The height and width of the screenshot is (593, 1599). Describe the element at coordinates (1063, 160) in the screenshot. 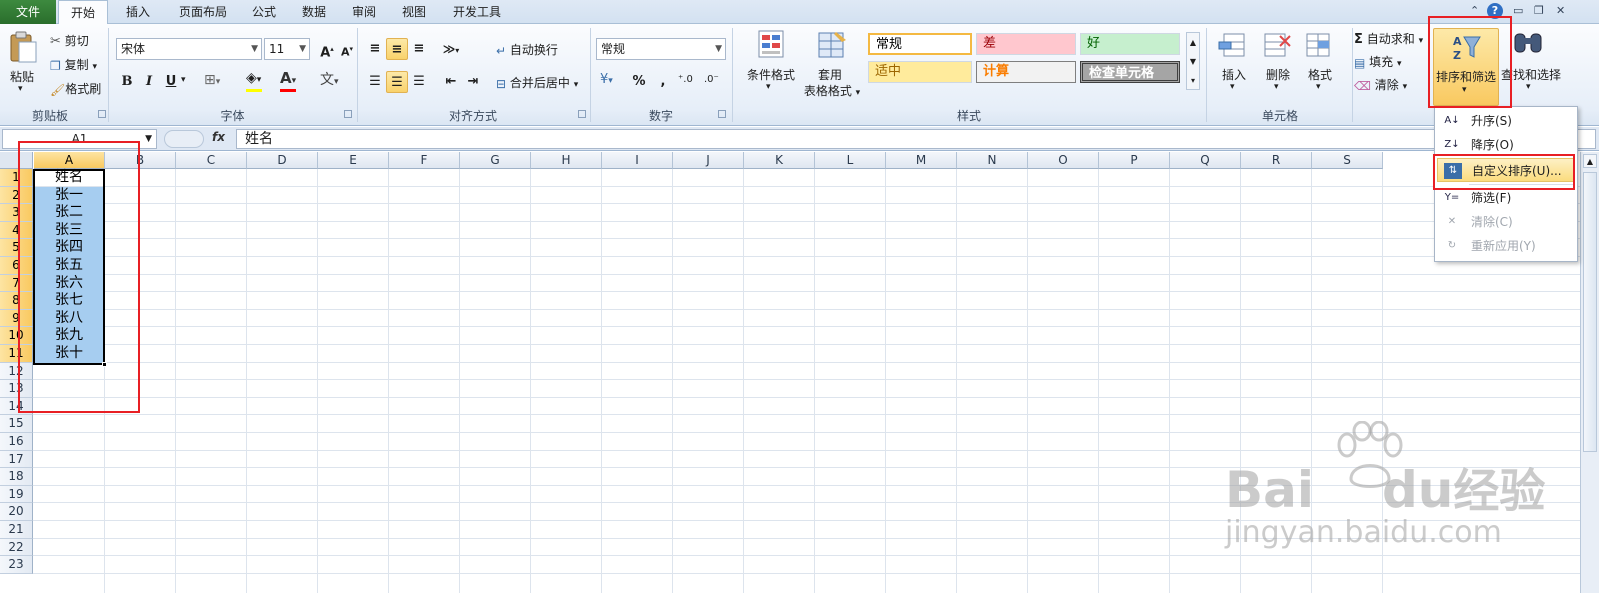

I see `column-header-o: O` at that location.